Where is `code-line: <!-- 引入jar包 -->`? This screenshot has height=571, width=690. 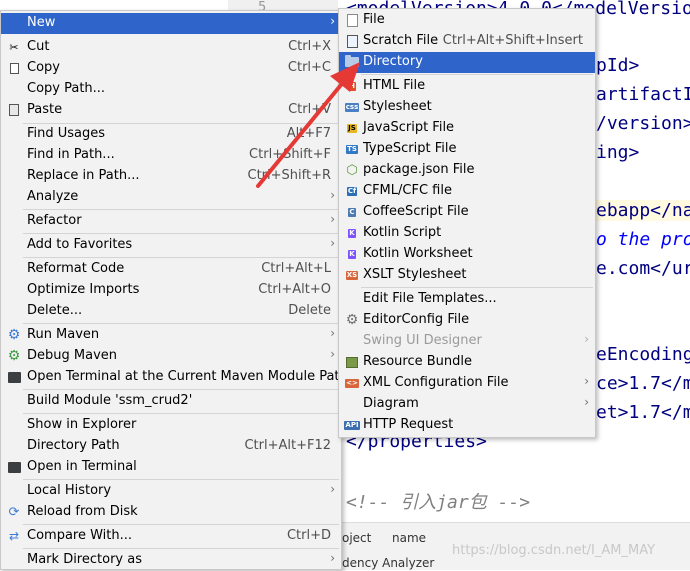 code-line: <!-- 引入jar包 --> is located at coordinates (438, 502).